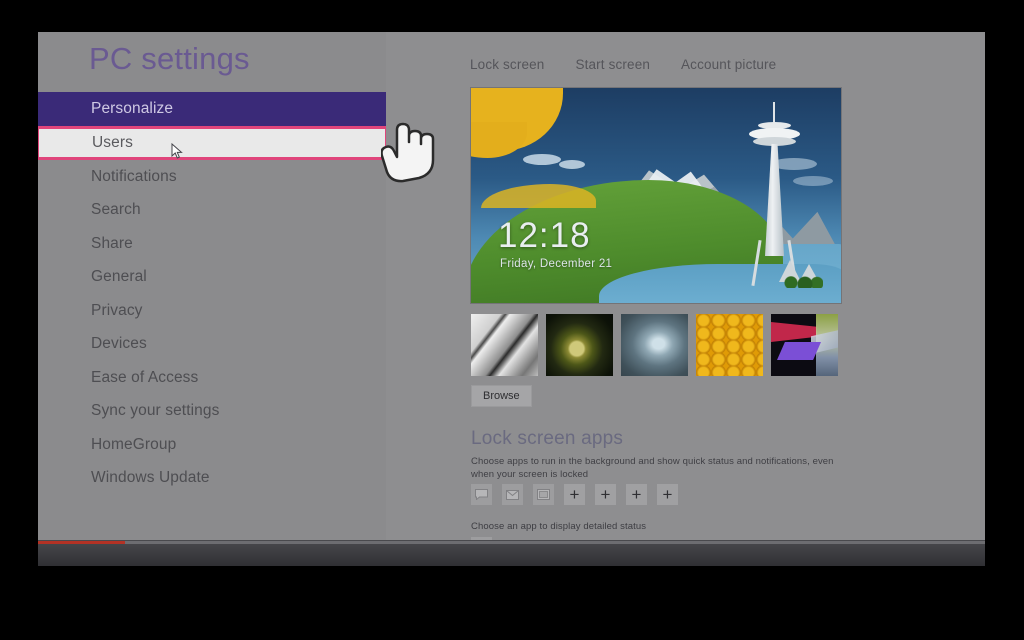  What do you see at coordinates (150, 477) in the screenshot?
I see `sidebar-item-label: Windows Update` at bounding box center [150, 477].